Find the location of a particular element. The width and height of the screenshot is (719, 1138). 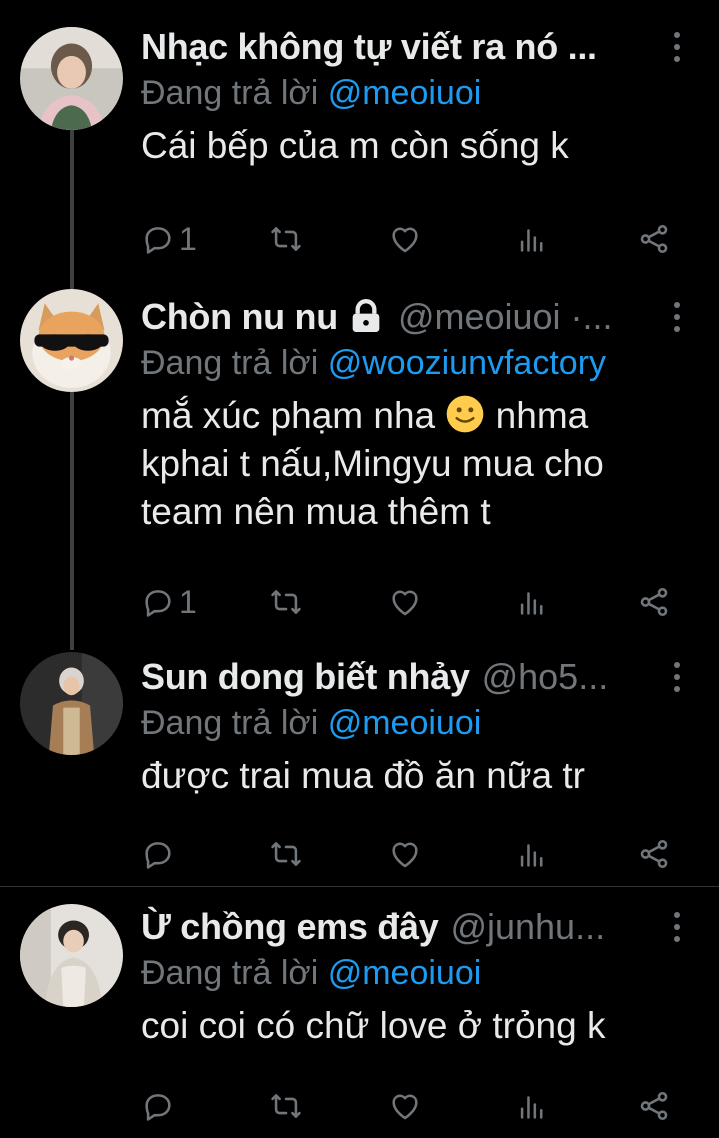

tweet-text-line: kphai t nấu,Mingyu mua cho is located at coordinates (372, 463).